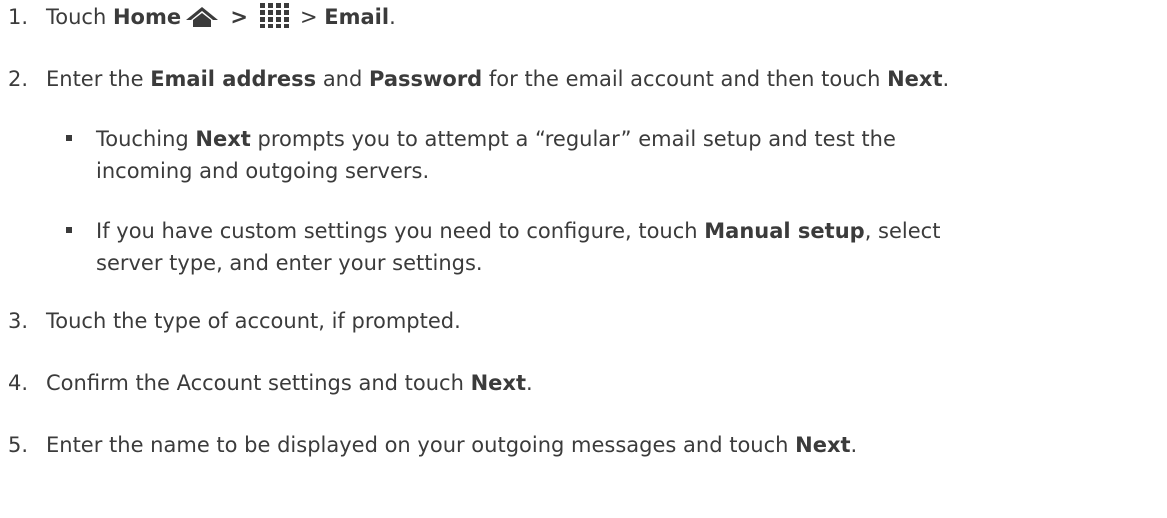 This screenshot has height=518, width=1167. Describe the element at coordinates (18, 79) in the screenshot. I see `step-number: 2.` at that location.